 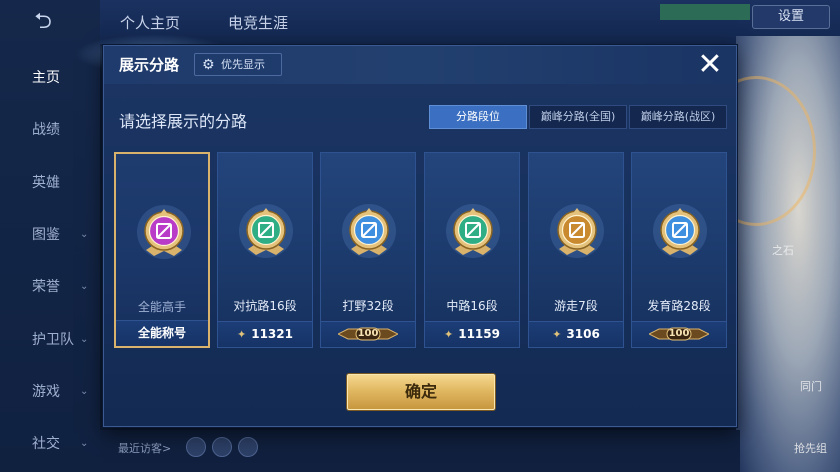 I want to click on lane-card: 全能高手 全能称号, so click(x=162, y=250).